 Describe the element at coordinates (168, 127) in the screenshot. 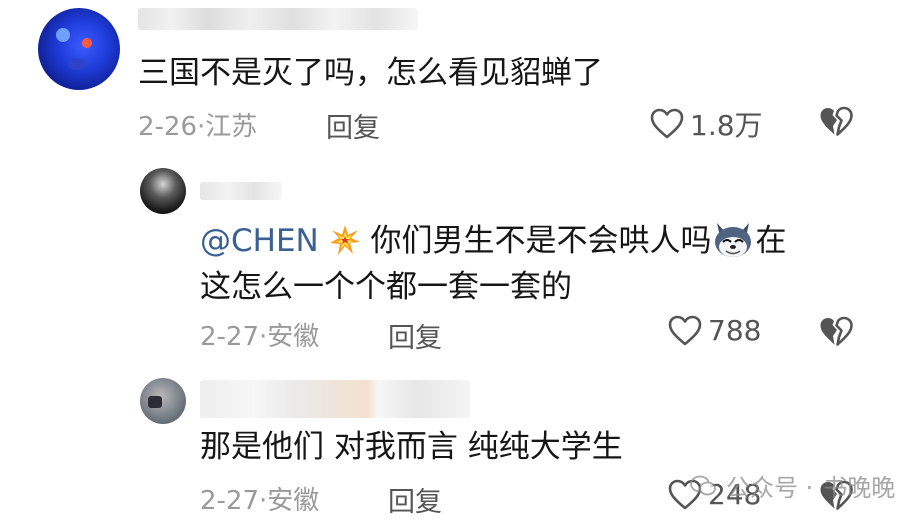

I see `comment-date: 2-26` at that location.